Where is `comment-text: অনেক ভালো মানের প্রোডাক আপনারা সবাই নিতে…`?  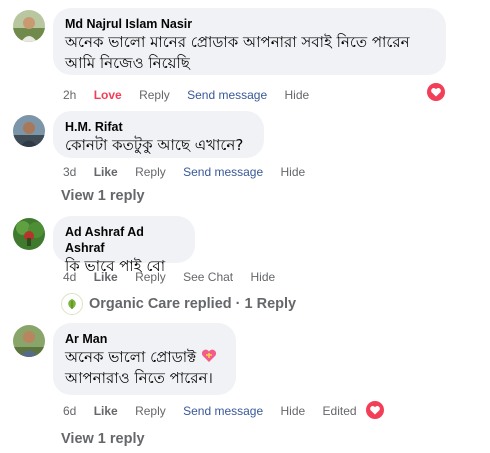 comment-text: অনেক ভালো মানের প্রোডাক আপনারা সবাই নিতে… is located at coordinates (237, 42).